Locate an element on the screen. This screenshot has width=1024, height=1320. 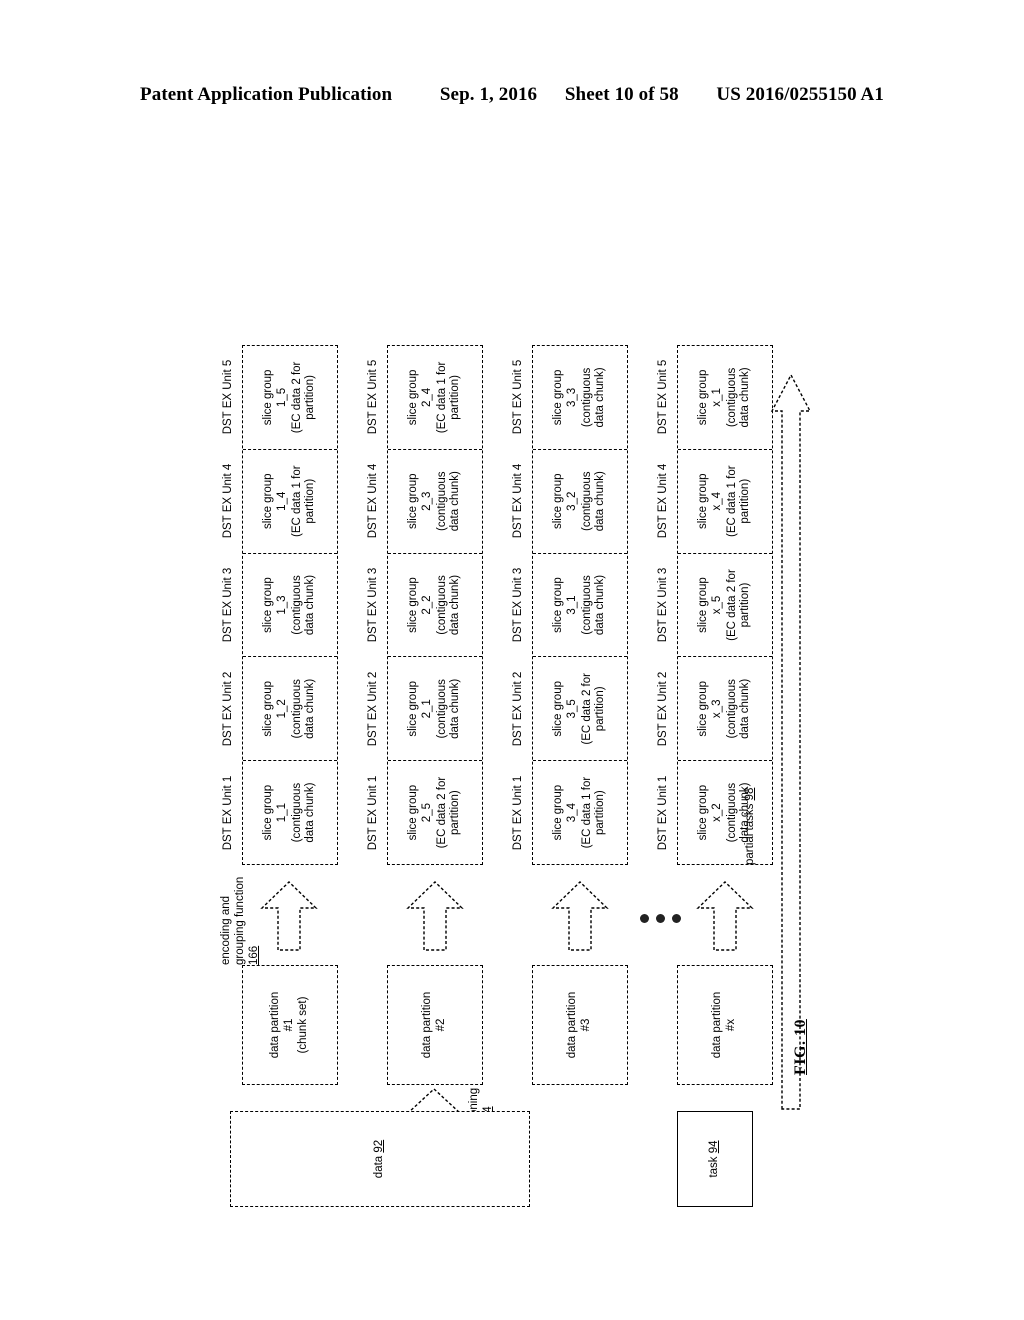
slice-group-id: 2_2 is located at coordinates (426, 605).